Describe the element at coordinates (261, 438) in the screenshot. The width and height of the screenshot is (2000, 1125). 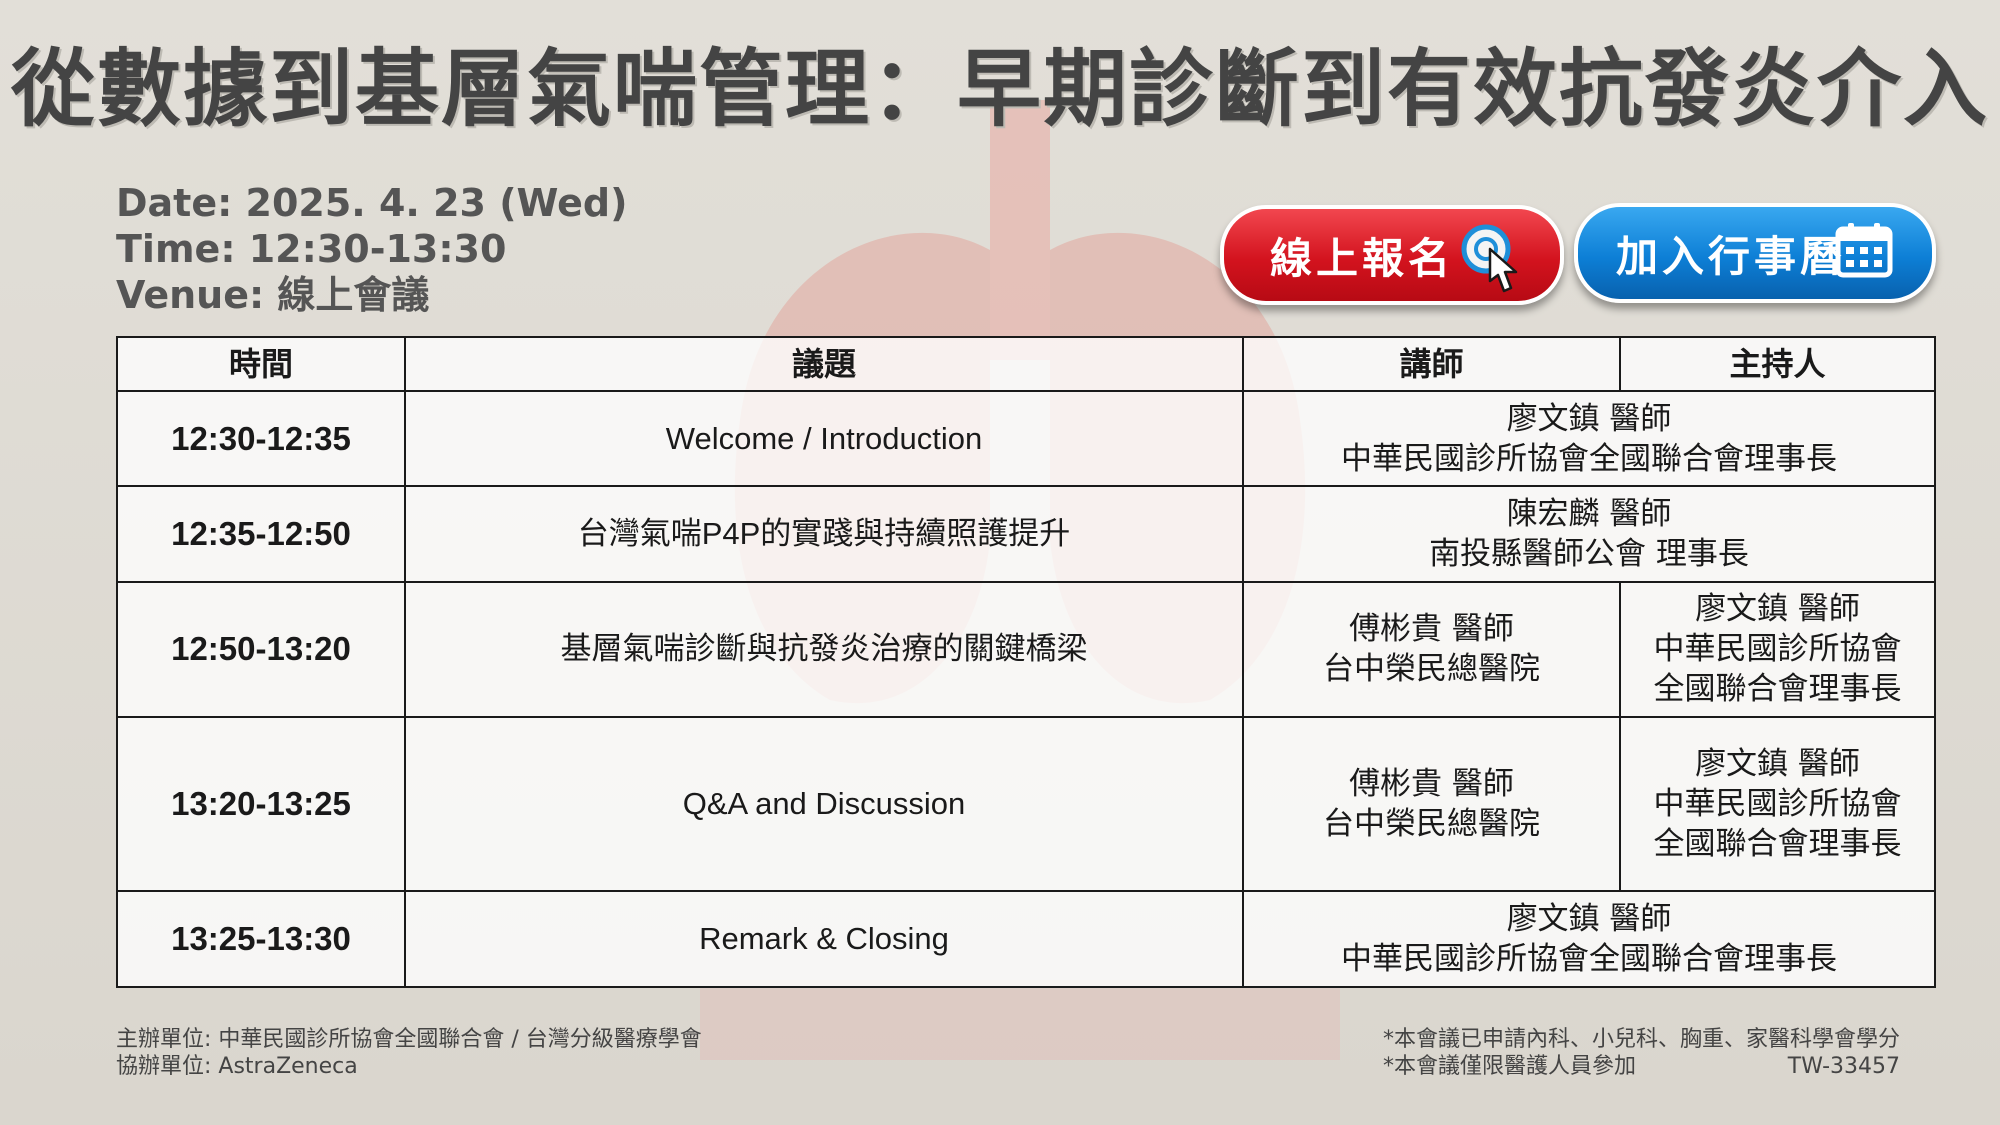
I see `session-time: 12:30-12:35` at that location.